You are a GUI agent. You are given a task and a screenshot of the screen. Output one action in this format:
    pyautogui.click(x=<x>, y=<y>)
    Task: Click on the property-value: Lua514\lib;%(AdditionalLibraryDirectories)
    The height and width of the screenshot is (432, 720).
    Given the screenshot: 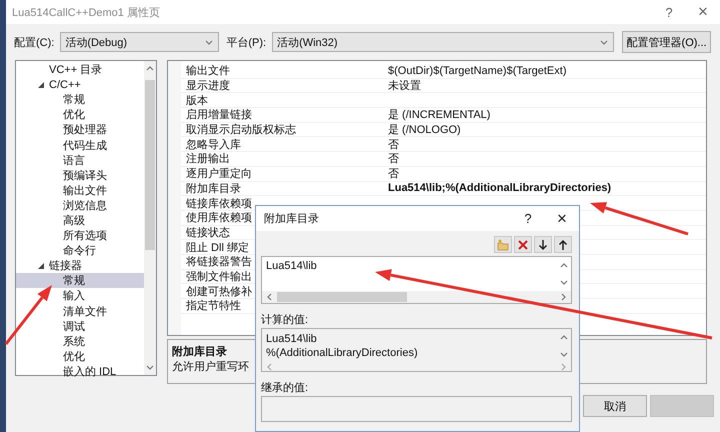 What is the action you would take?
    pyautogui.click(x=500, y=188)
    